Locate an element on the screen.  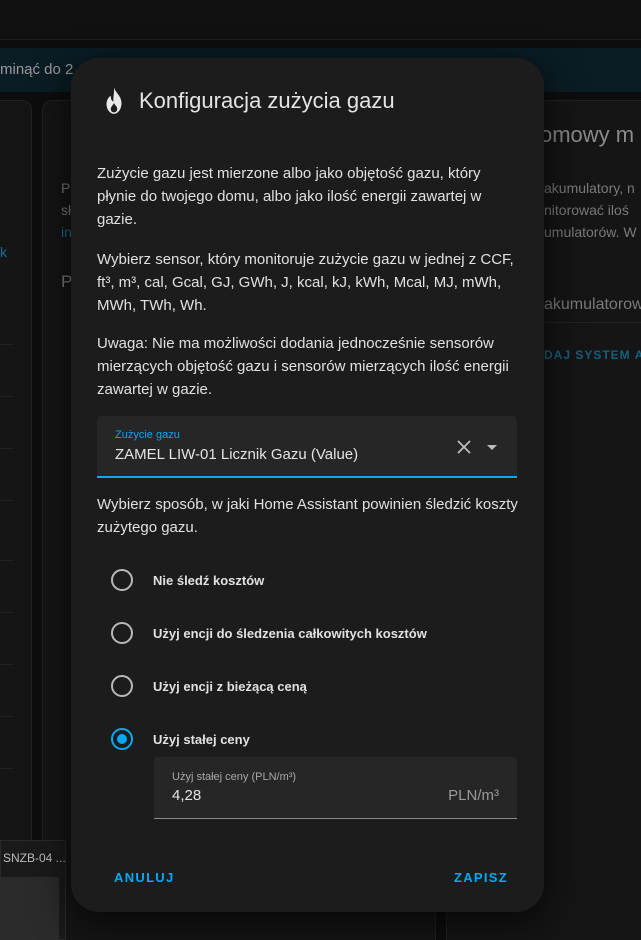
cost-option-label: Użyj stałej ceny is located at coordinates (201, 739).